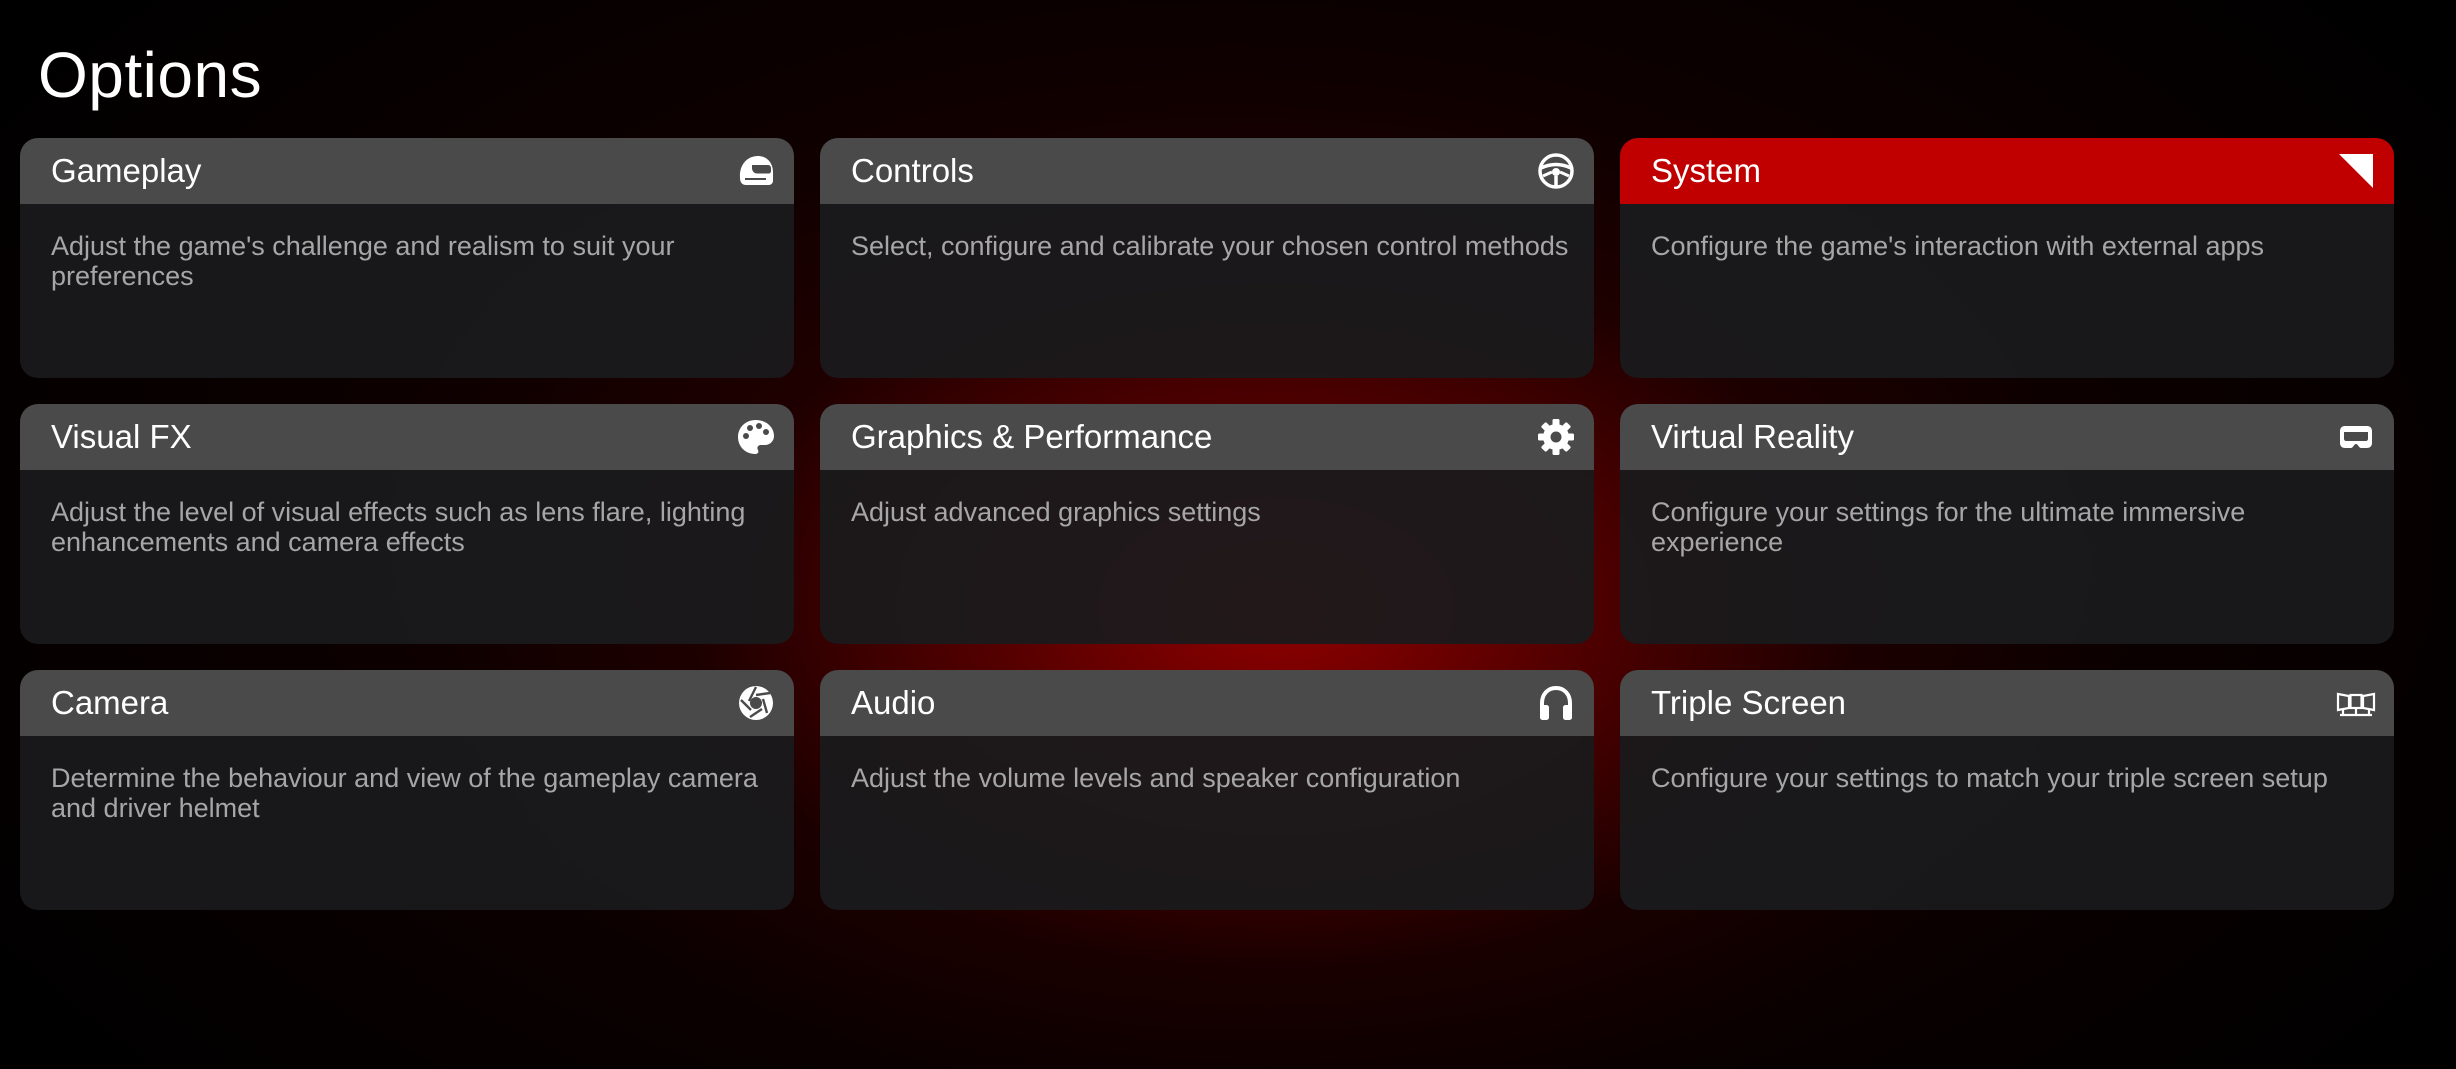  I want to click on card-title: Graphics & Performance, so click(1032, 436).